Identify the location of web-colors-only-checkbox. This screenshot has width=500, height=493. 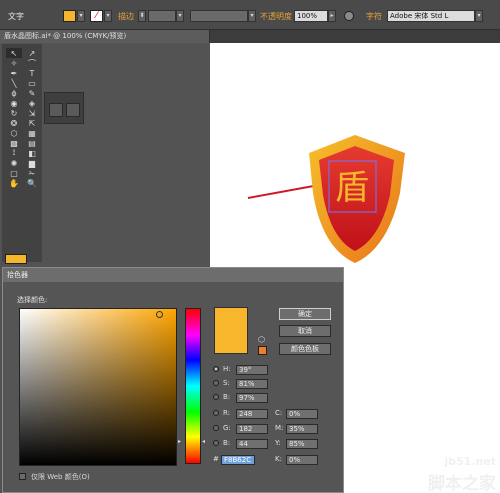
(22, 476).